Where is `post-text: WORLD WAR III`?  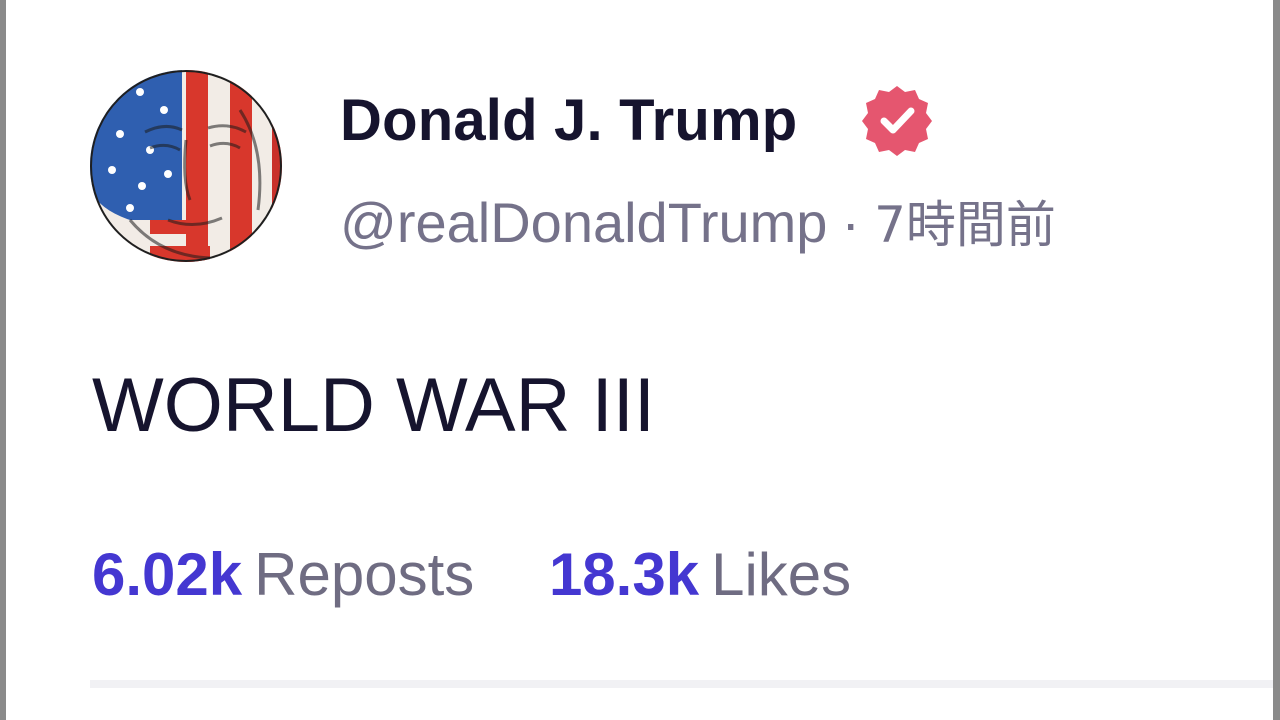
post-text: WORLD WAR III is located at coordinates (373, 405).